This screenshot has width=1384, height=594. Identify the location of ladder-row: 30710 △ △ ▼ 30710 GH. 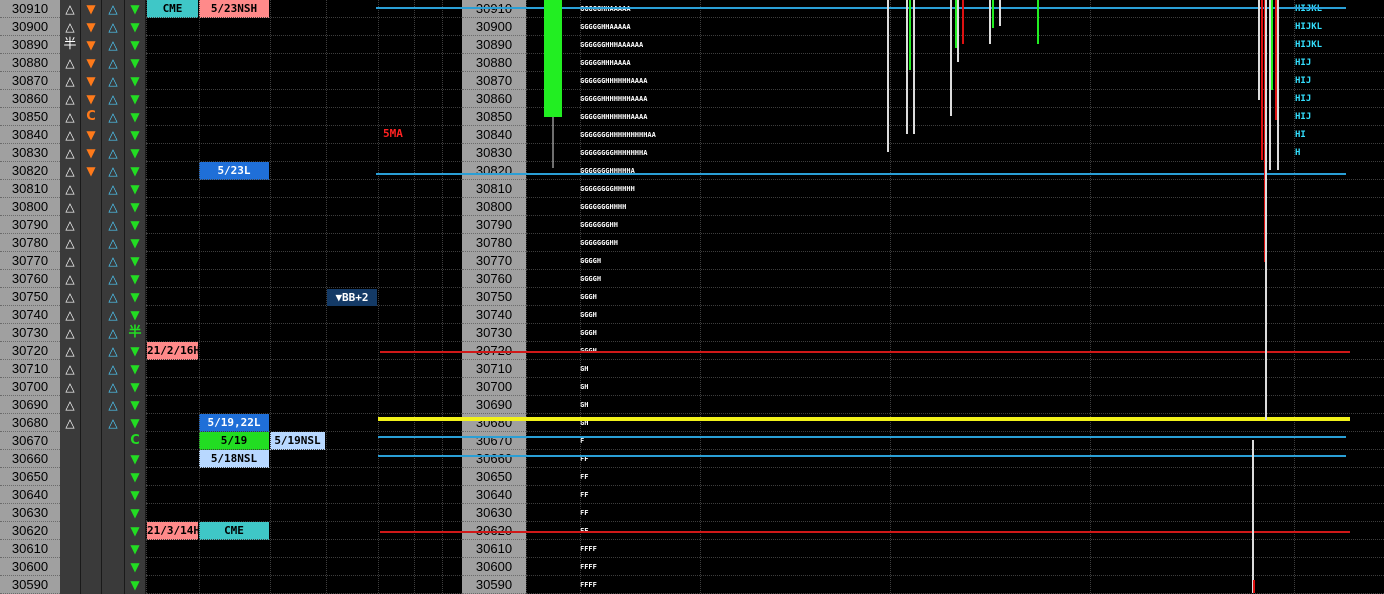
(692, 369).